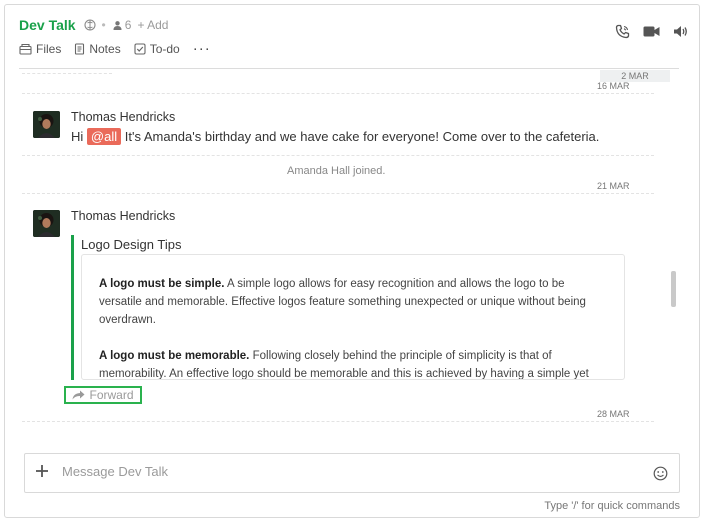 The image size is (706, 522). I want to click on mention-badge: @all, so click(104, 136).